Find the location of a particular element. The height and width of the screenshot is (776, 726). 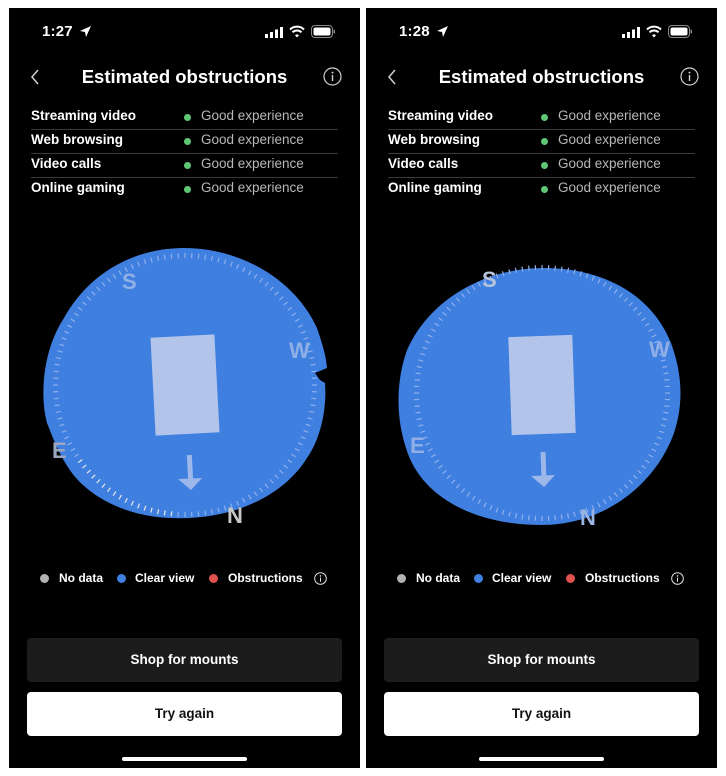

quality-row-streaming: Streaming video Good experience is located at coordinates (541, 118).